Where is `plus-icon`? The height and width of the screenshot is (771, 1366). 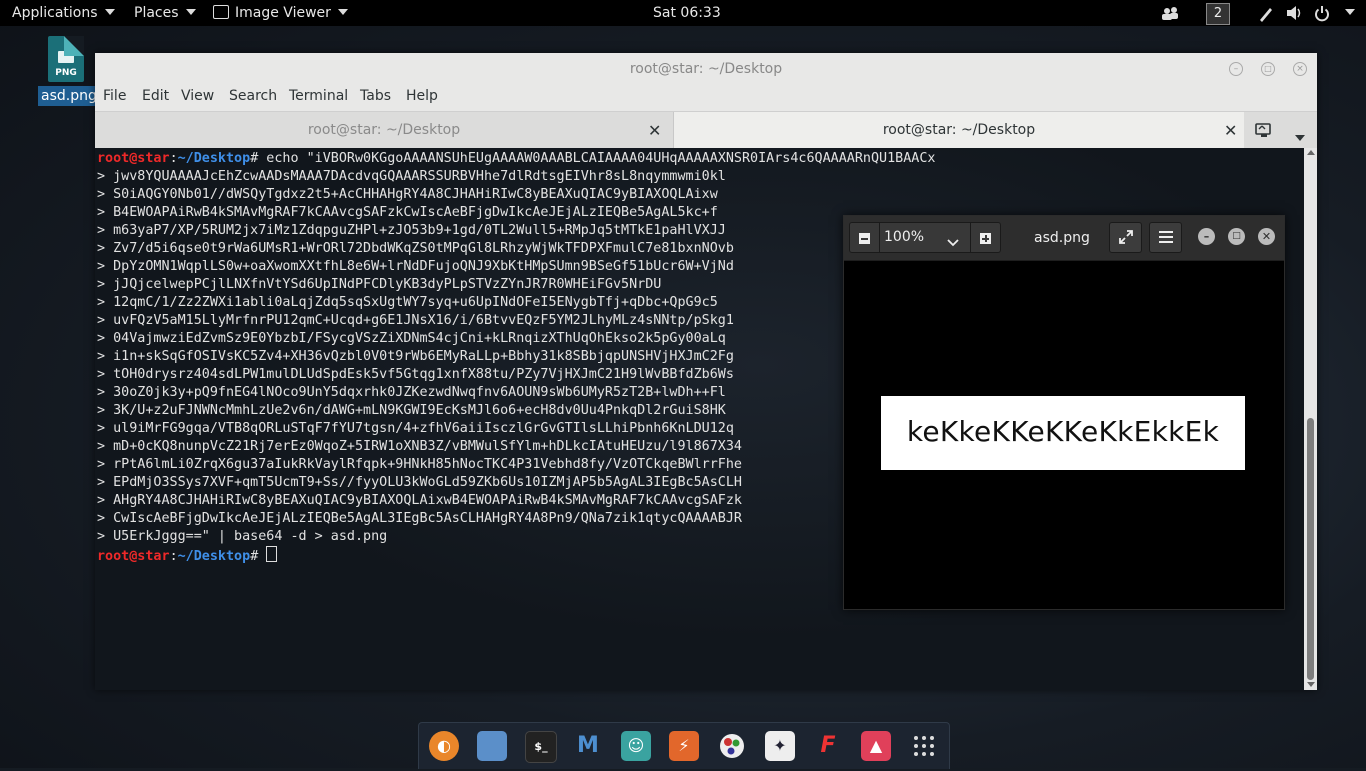
plus-icon is located at coordinates (985, 238).